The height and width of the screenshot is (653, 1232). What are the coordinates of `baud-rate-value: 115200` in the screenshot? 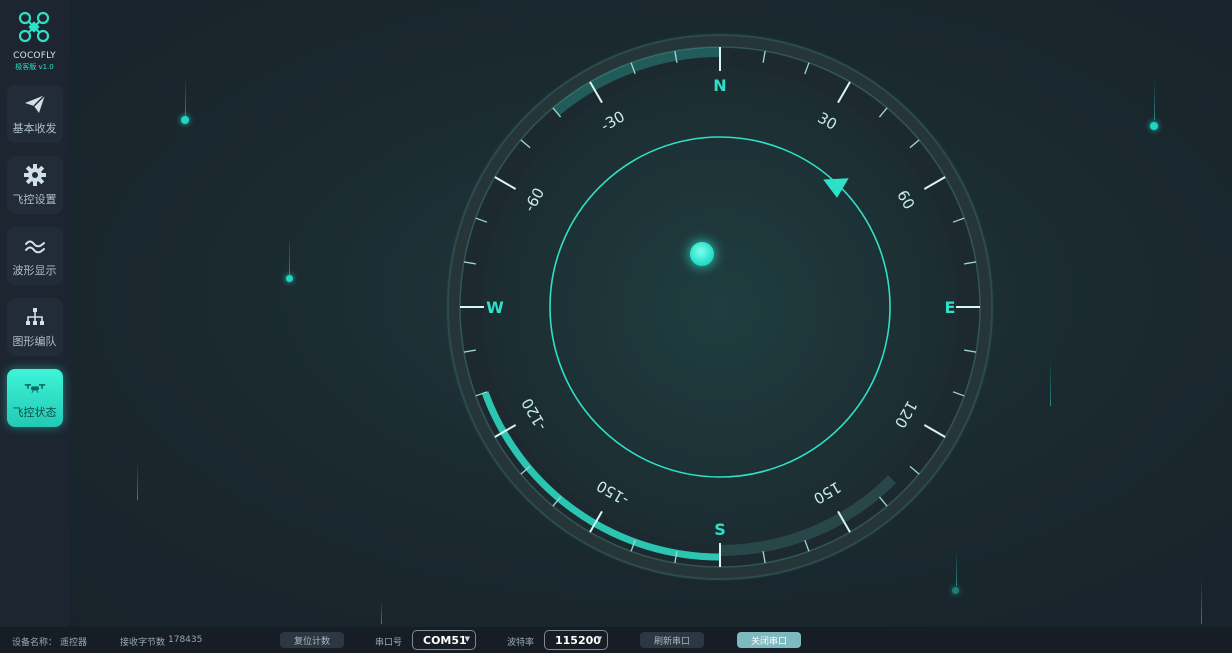 It's located at (578, 640).